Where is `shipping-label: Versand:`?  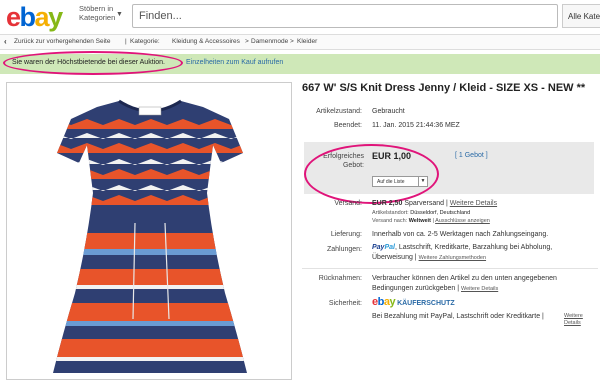 shipping-label: Versand: is located at coordinates (348, 203).